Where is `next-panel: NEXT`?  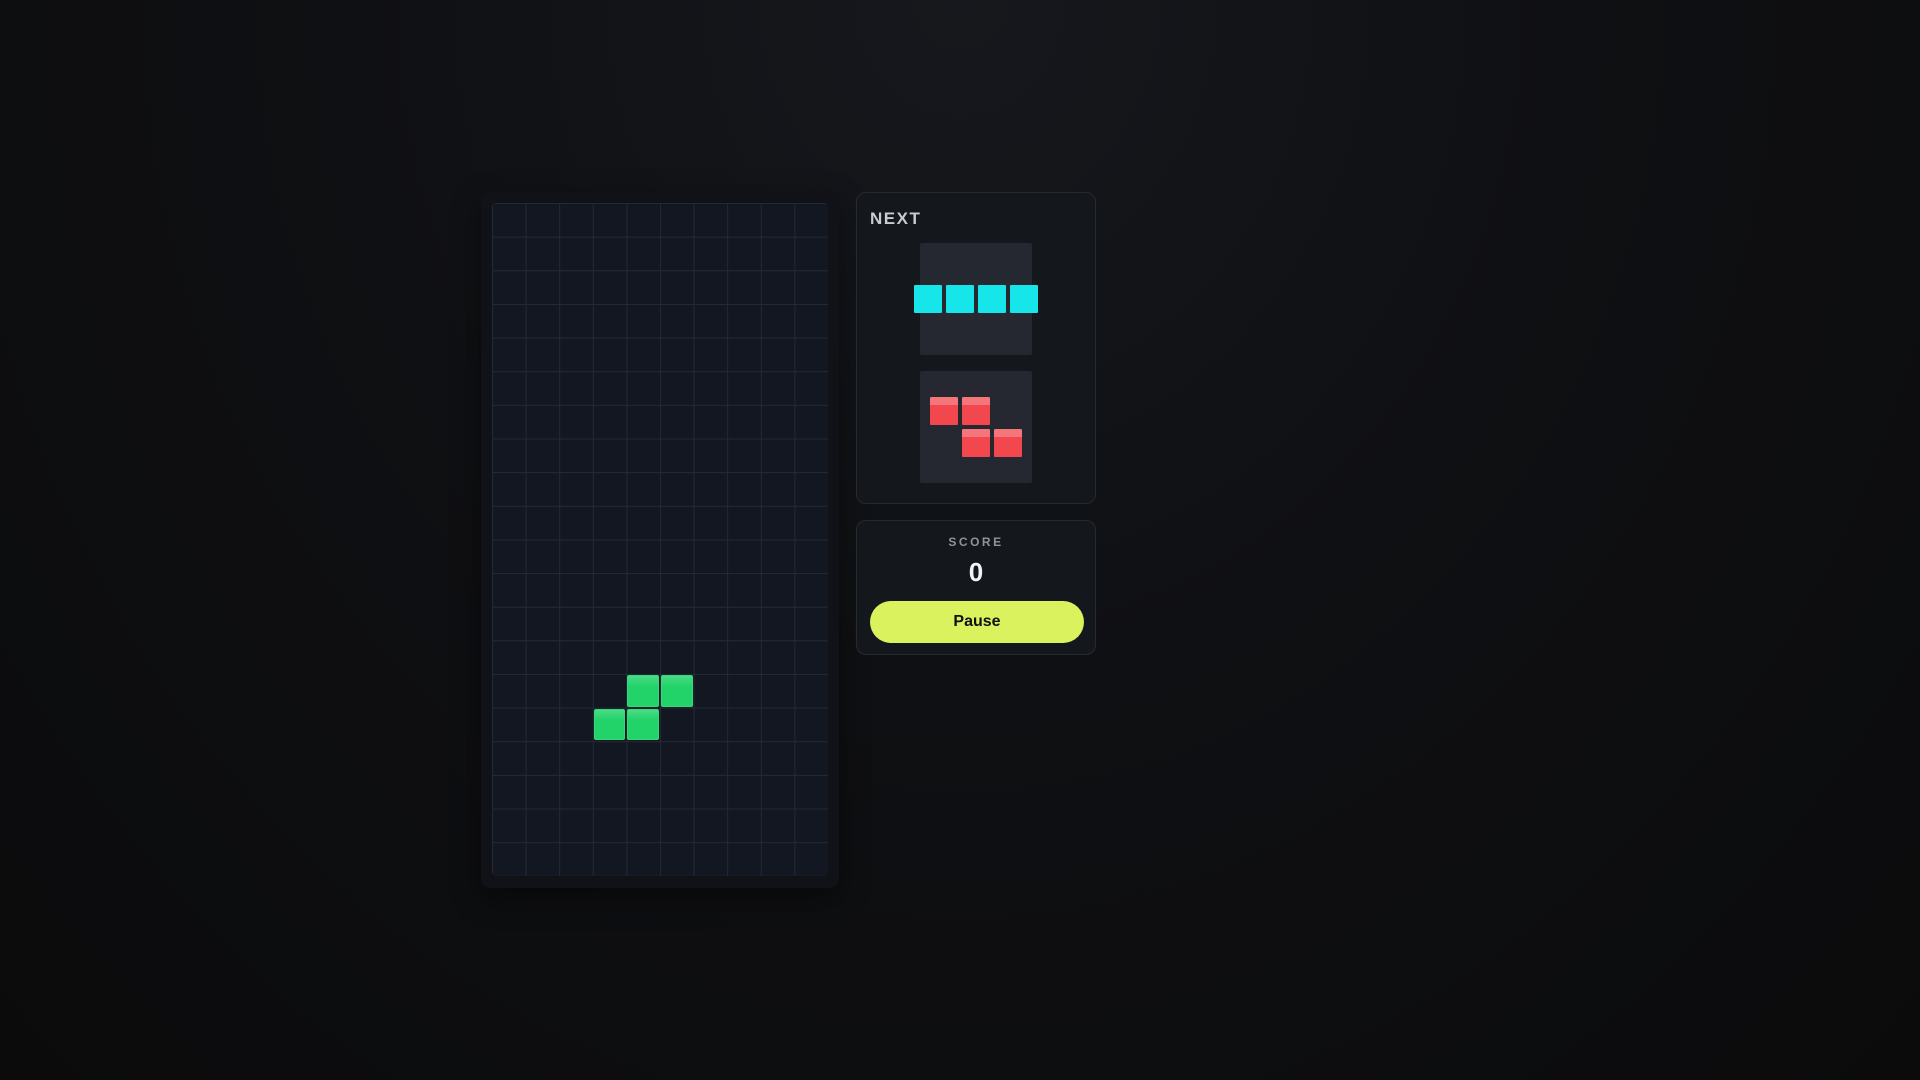 next-panel: NEXT is located at coordinates (976, 348).